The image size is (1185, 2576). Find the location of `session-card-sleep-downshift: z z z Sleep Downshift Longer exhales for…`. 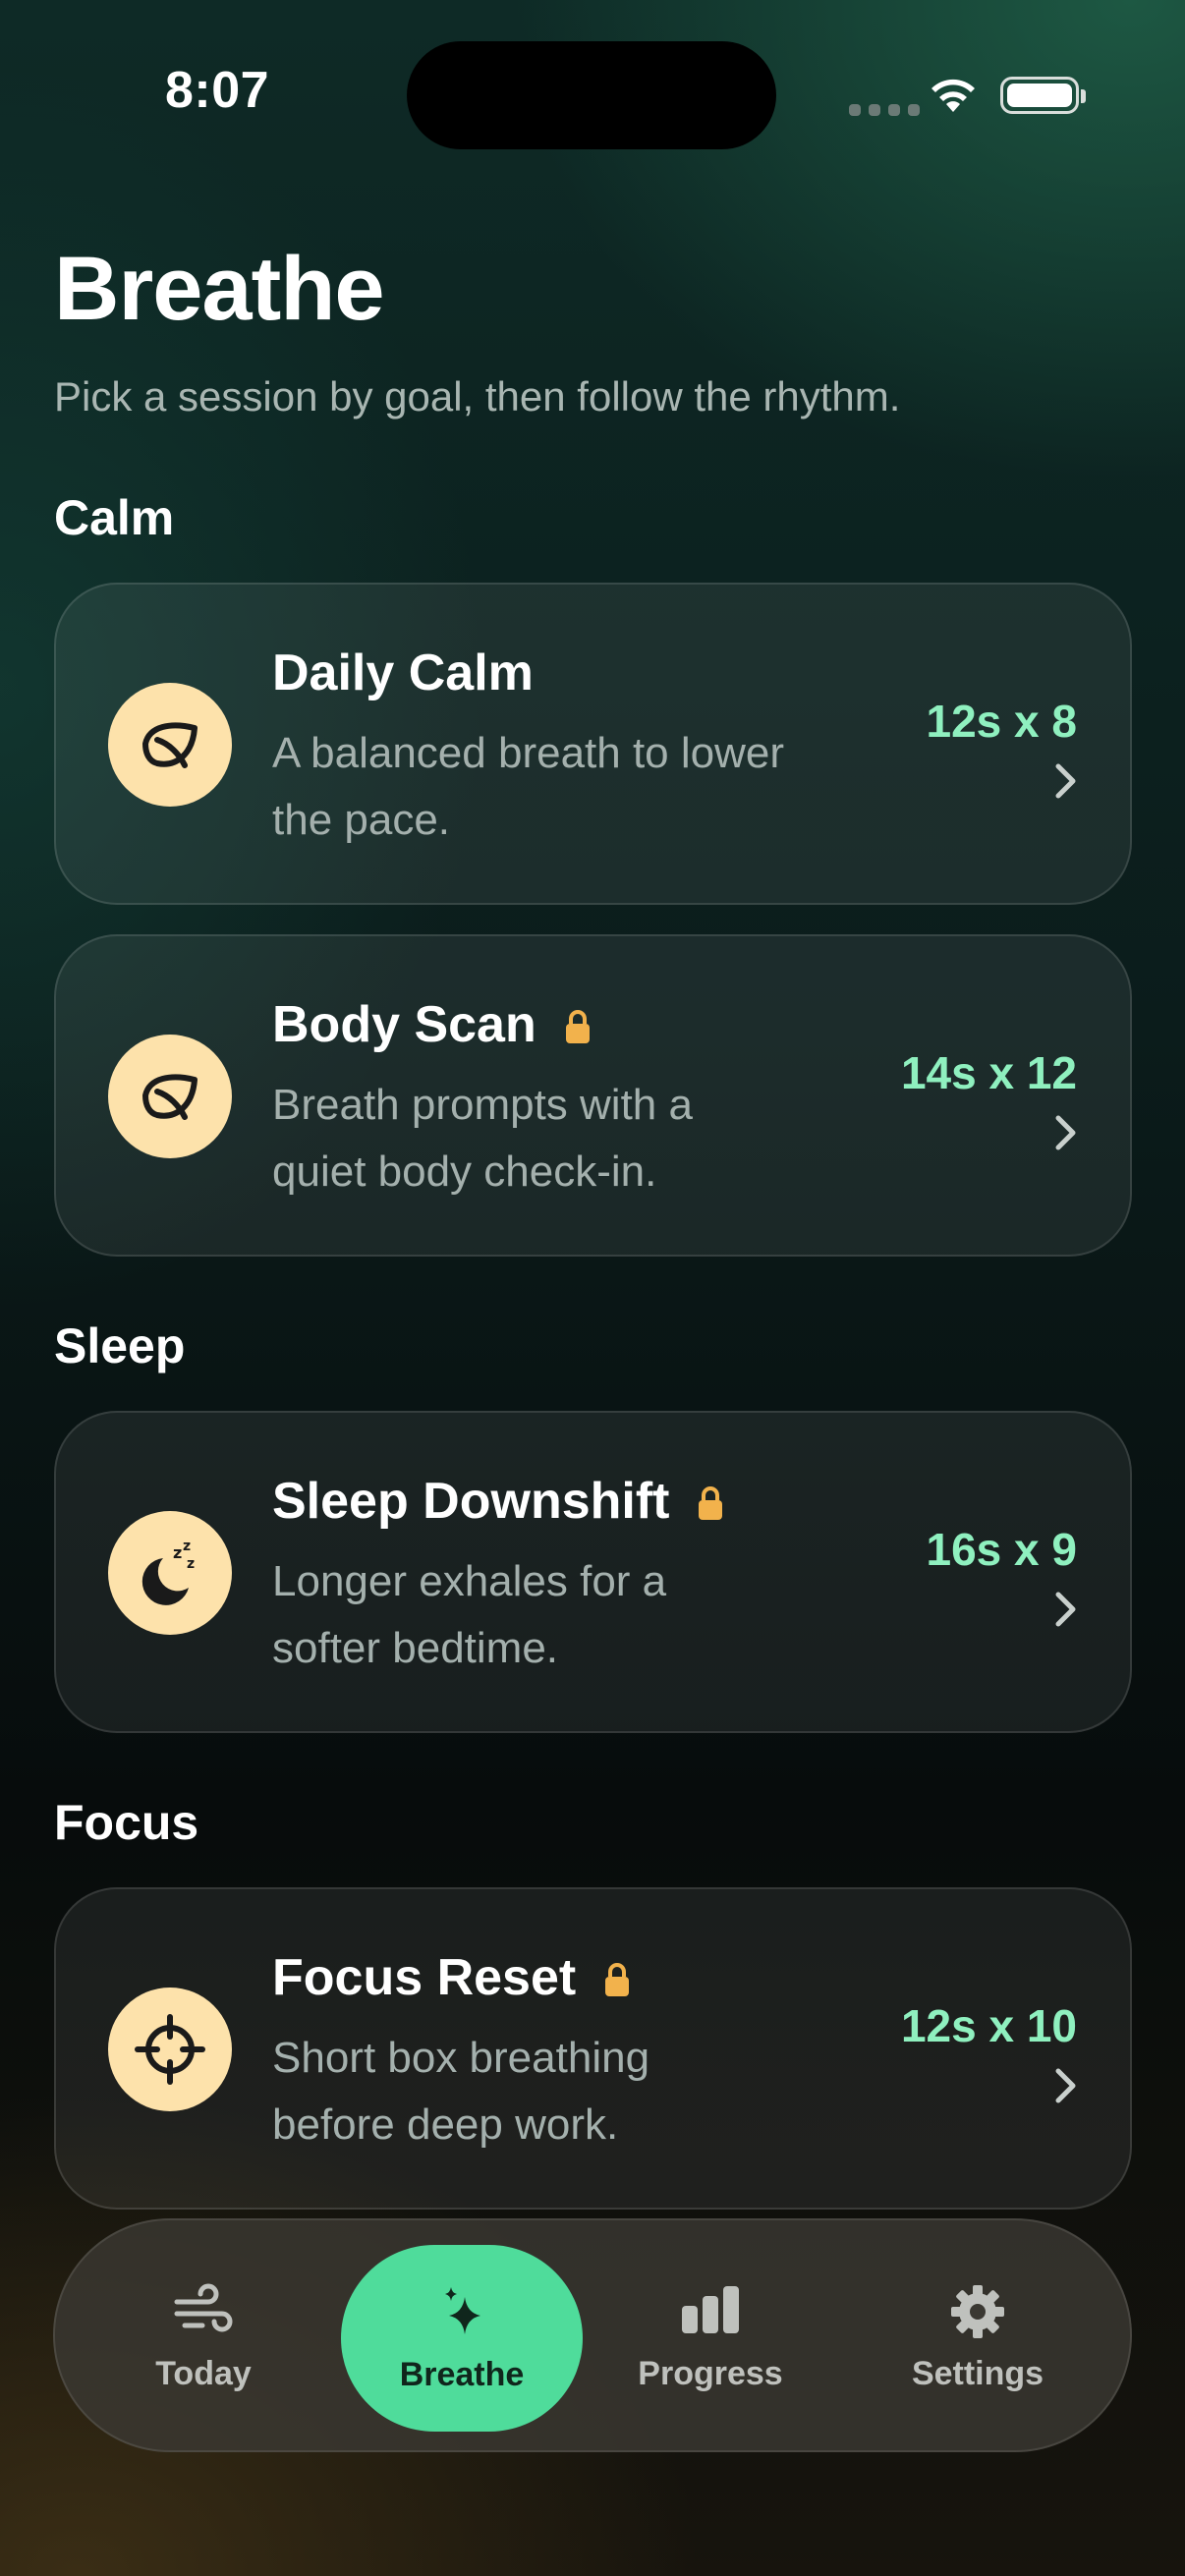

session-card-sleep-downshift: z z z Sleep Downshift Longer exhales for… is located at coordinates (593, 1572).